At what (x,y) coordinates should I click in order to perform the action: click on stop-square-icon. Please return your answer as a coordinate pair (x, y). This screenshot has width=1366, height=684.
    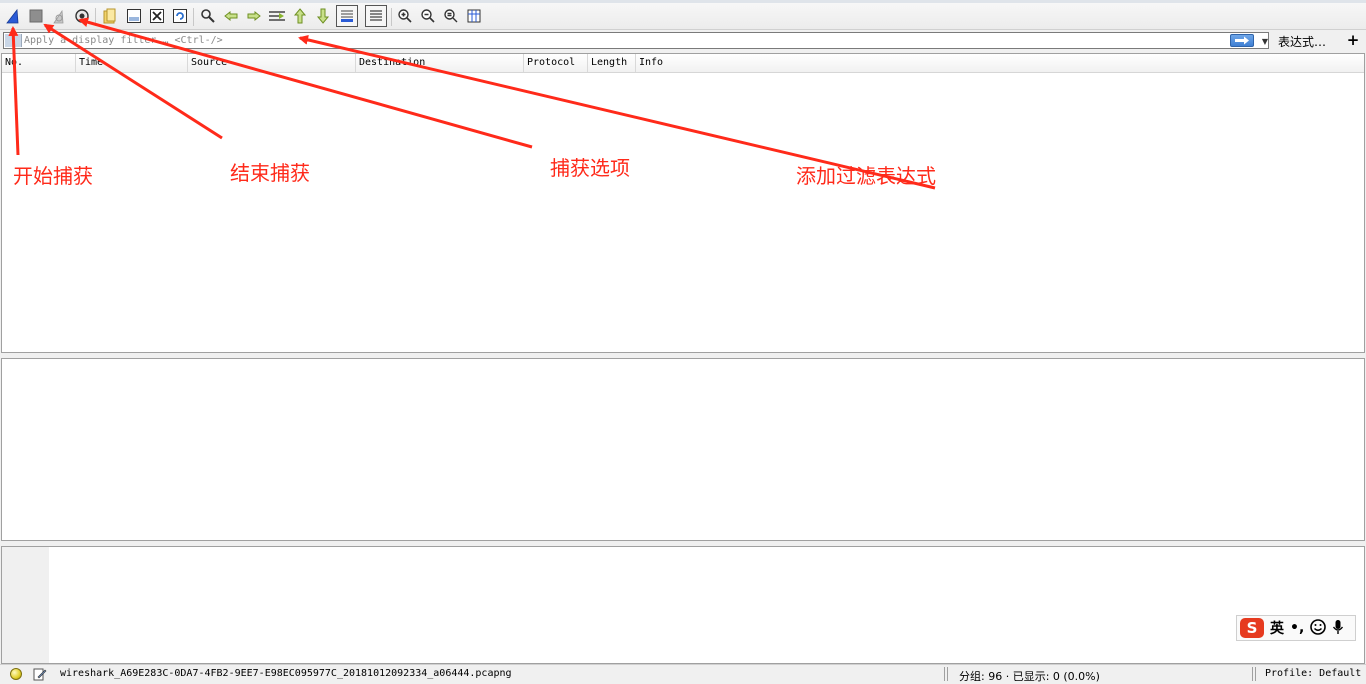
    Looking at the image, I should click on (36, 16).